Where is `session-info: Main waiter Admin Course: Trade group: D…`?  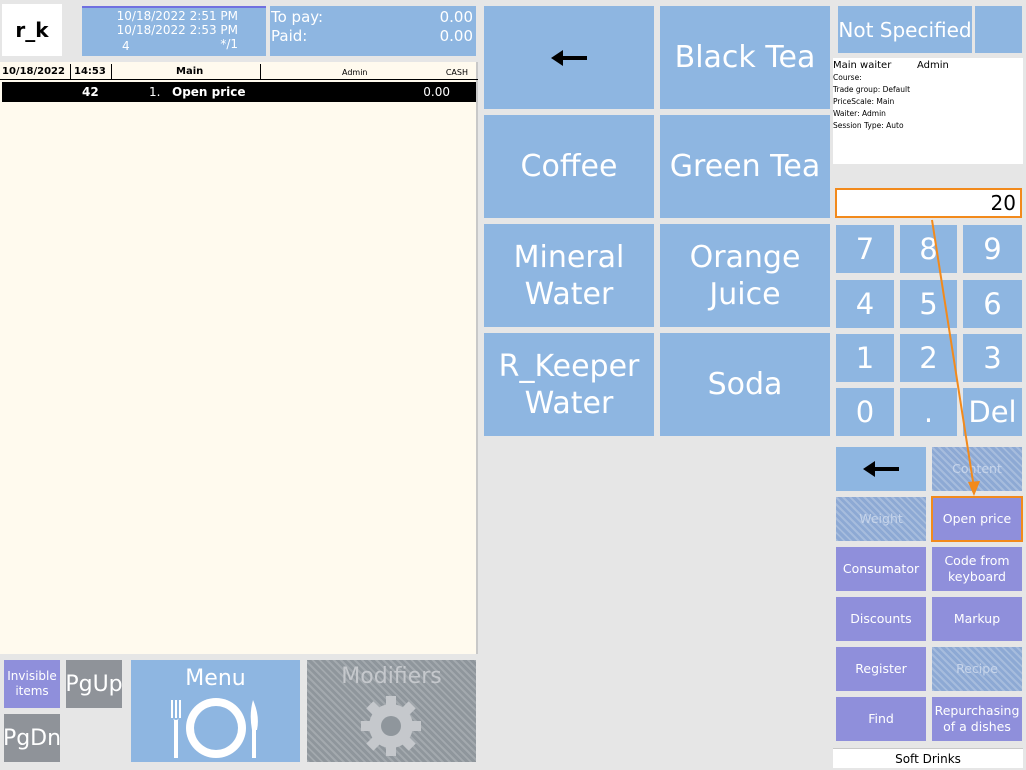 session-info: Main waiter Admin Course: Trade group: D… is located at coordinates (928, 111).